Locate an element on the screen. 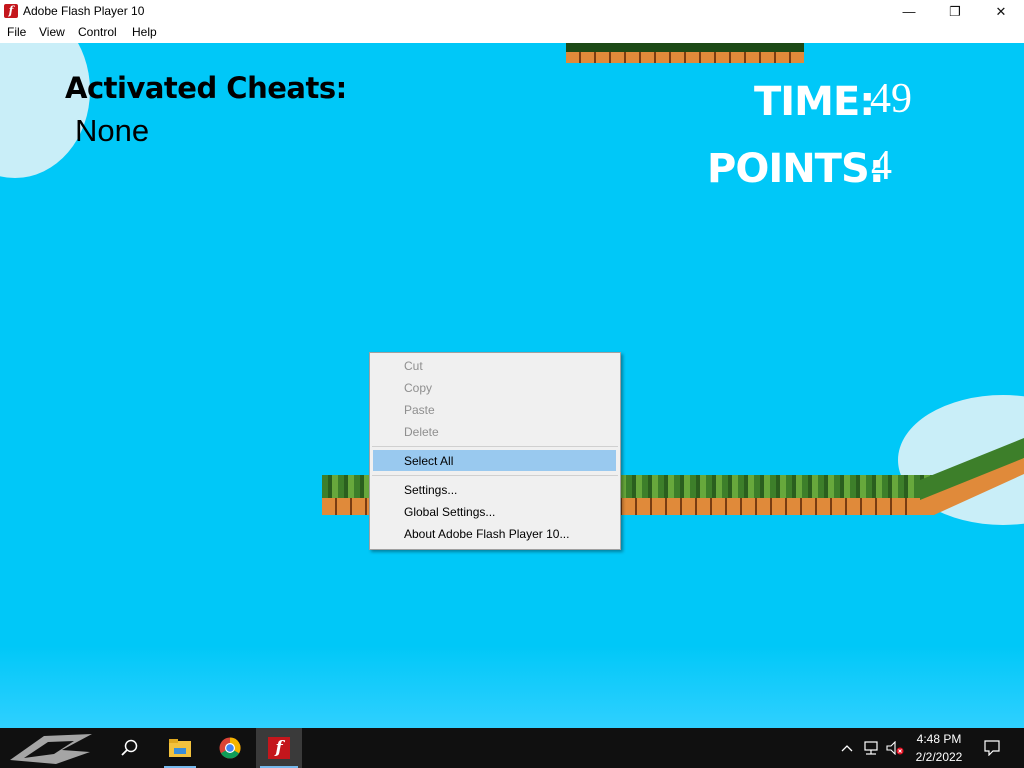 The width and height of the screenshot is (1024, 768). file-explorer-icon is located at coordinates (180, 748).